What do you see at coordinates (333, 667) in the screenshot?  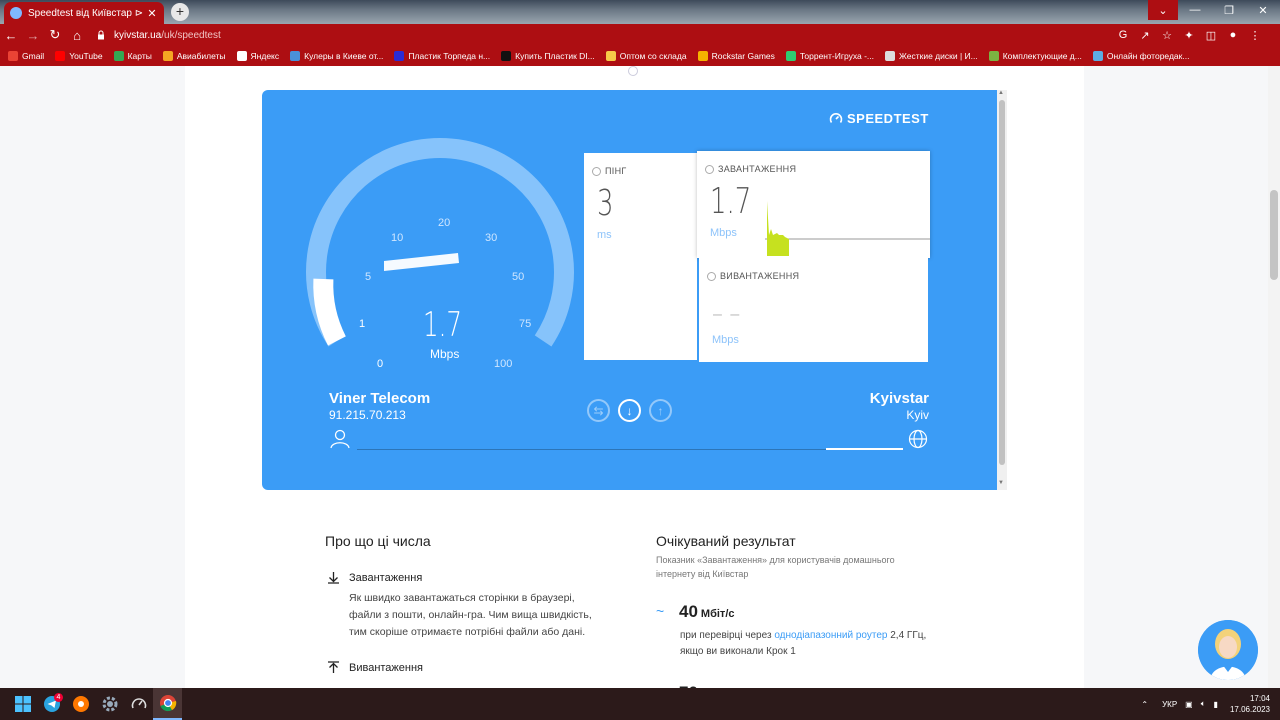 I see `upload-arrow-icon` at bounding box center [333, 667].